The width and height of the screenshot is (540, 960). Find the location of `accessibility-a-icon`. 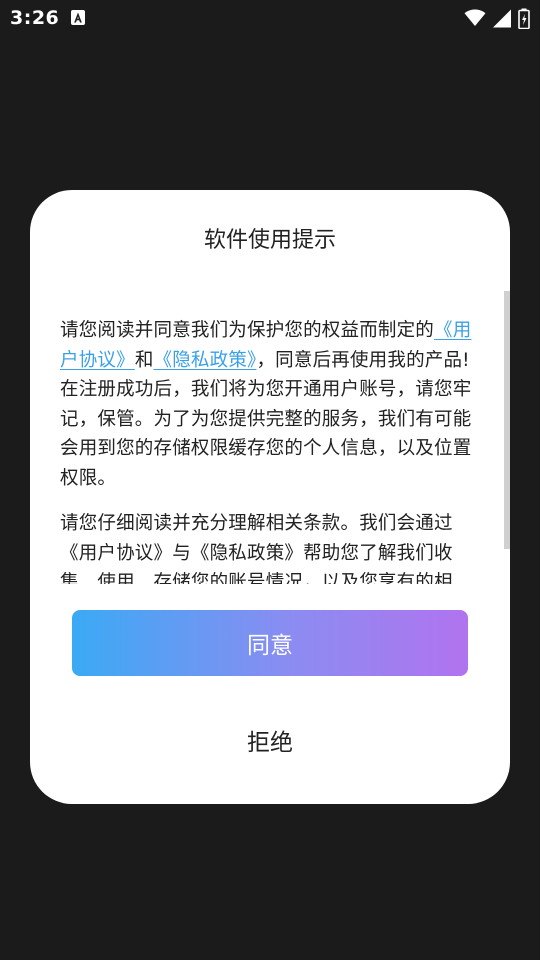

accessibility-a-icon is located at coordinates (78, 17).